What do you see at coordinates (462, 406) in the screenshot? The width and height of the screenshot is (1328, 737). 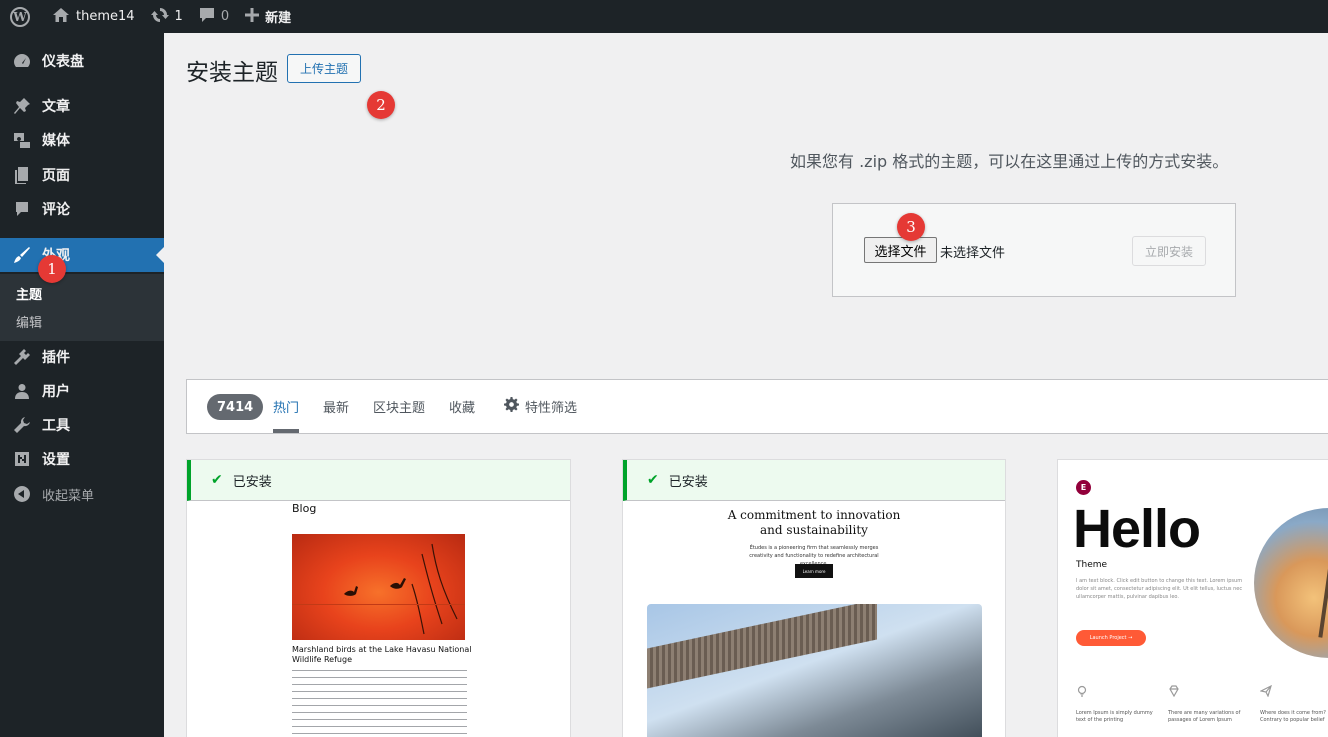 I see `tab-favorites: 收藏` at bounding box center [462, 406].